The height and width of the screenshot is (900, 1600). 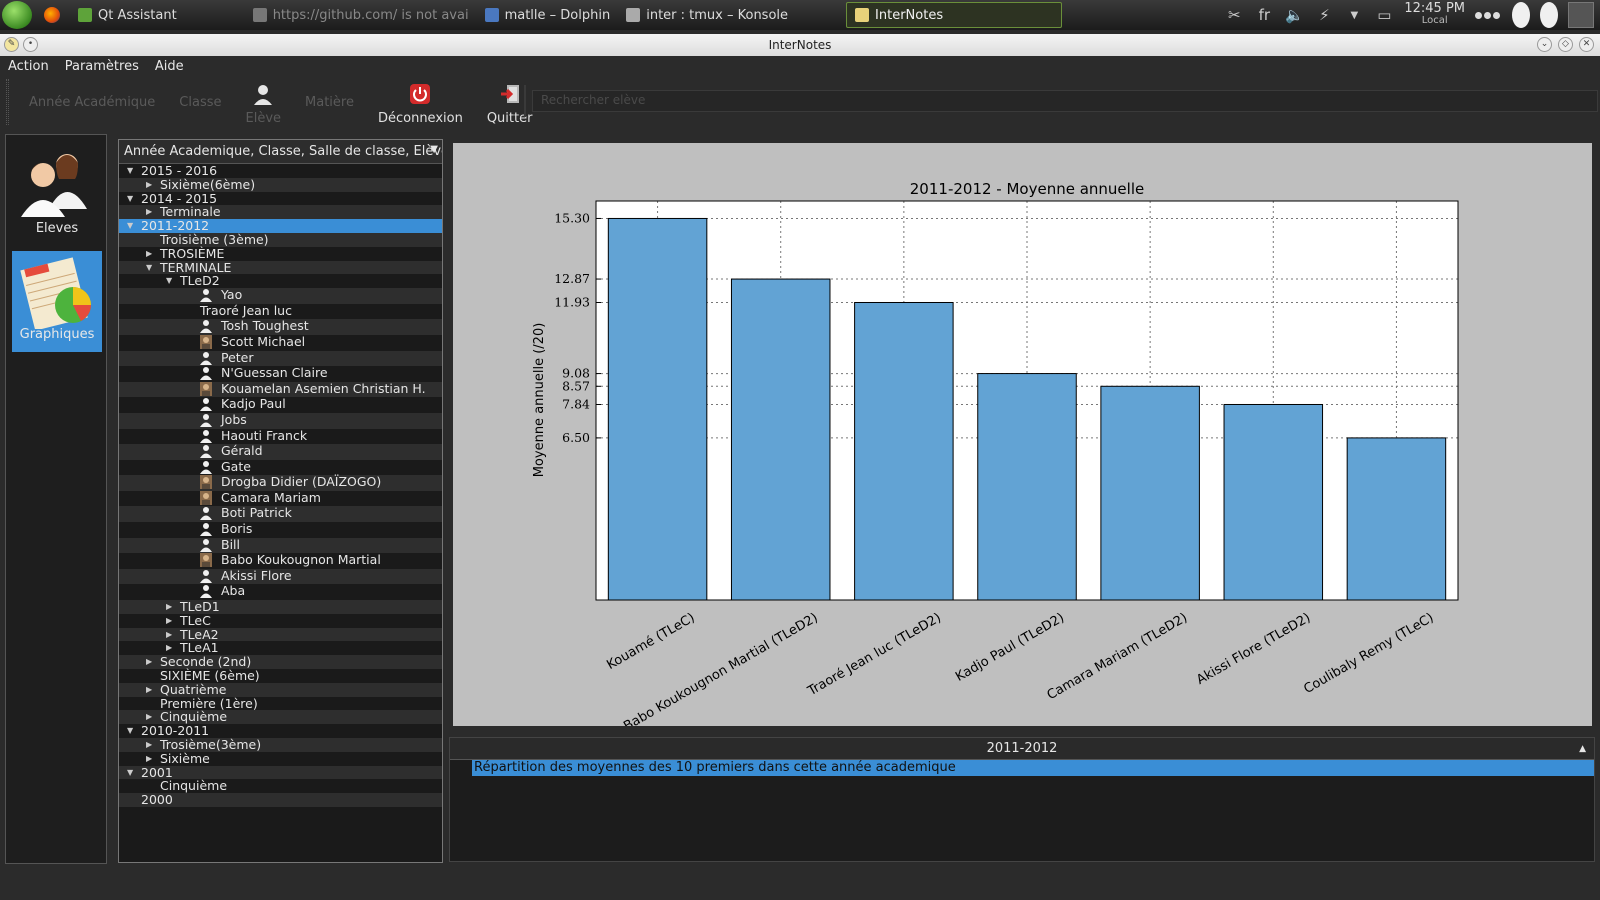 I want to click on toolbar-grip, so click(x=7, y=102).